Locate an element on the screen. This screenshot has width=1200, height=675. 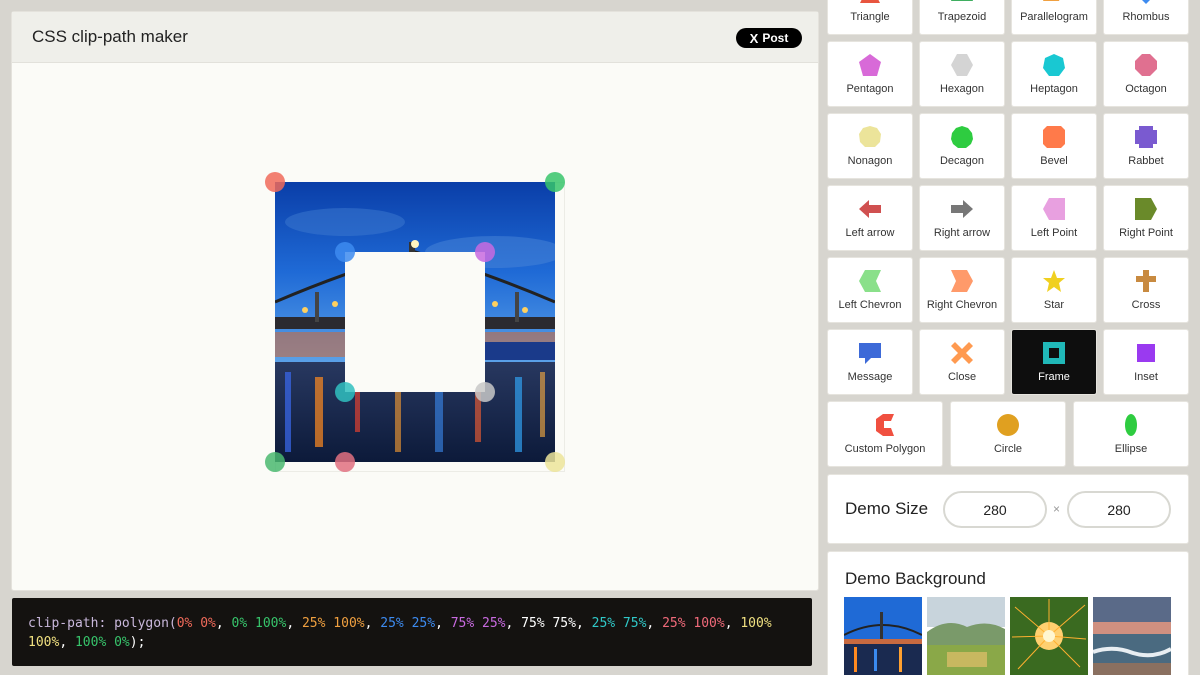
background-thumb-ocean-waves is located at coordinates (1132, 636).